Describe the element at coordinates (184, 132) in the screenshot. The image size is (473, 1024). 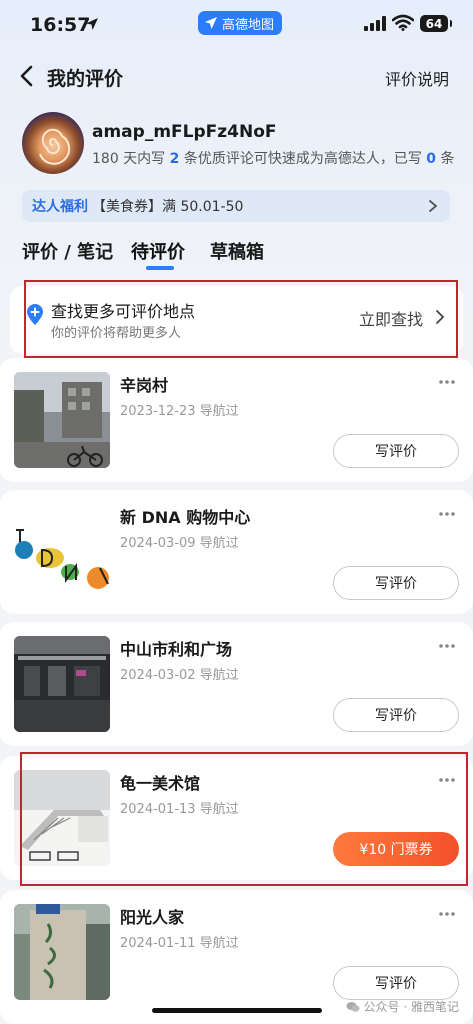
I see `username: amap_mFLpFz4NoF` at that location.